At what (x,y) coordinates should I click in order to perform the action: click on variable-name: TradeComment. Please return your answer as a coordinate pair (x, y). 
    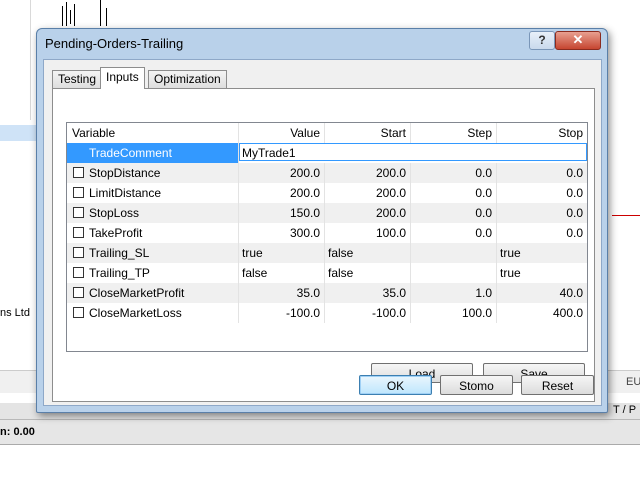
    Looking at the image, I should click on (153, 153).